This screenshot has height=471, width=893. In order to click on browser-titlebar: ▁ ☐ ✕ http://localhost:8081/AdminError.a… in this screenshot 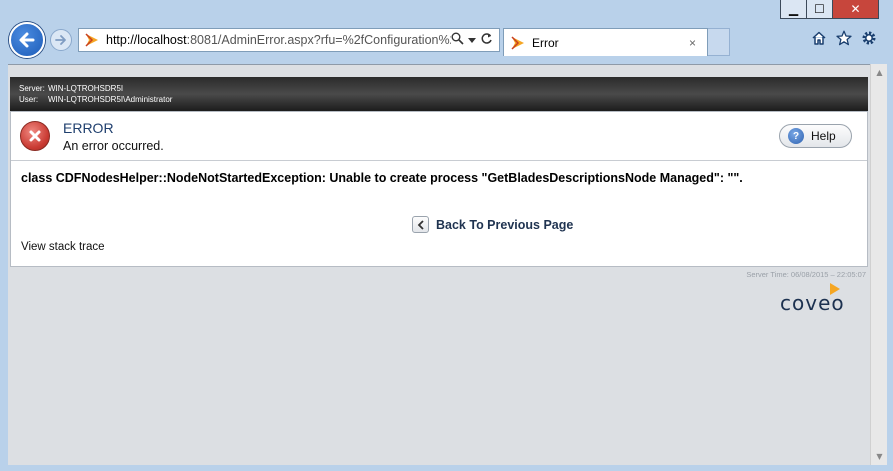, I will do `click(446, 32)`.